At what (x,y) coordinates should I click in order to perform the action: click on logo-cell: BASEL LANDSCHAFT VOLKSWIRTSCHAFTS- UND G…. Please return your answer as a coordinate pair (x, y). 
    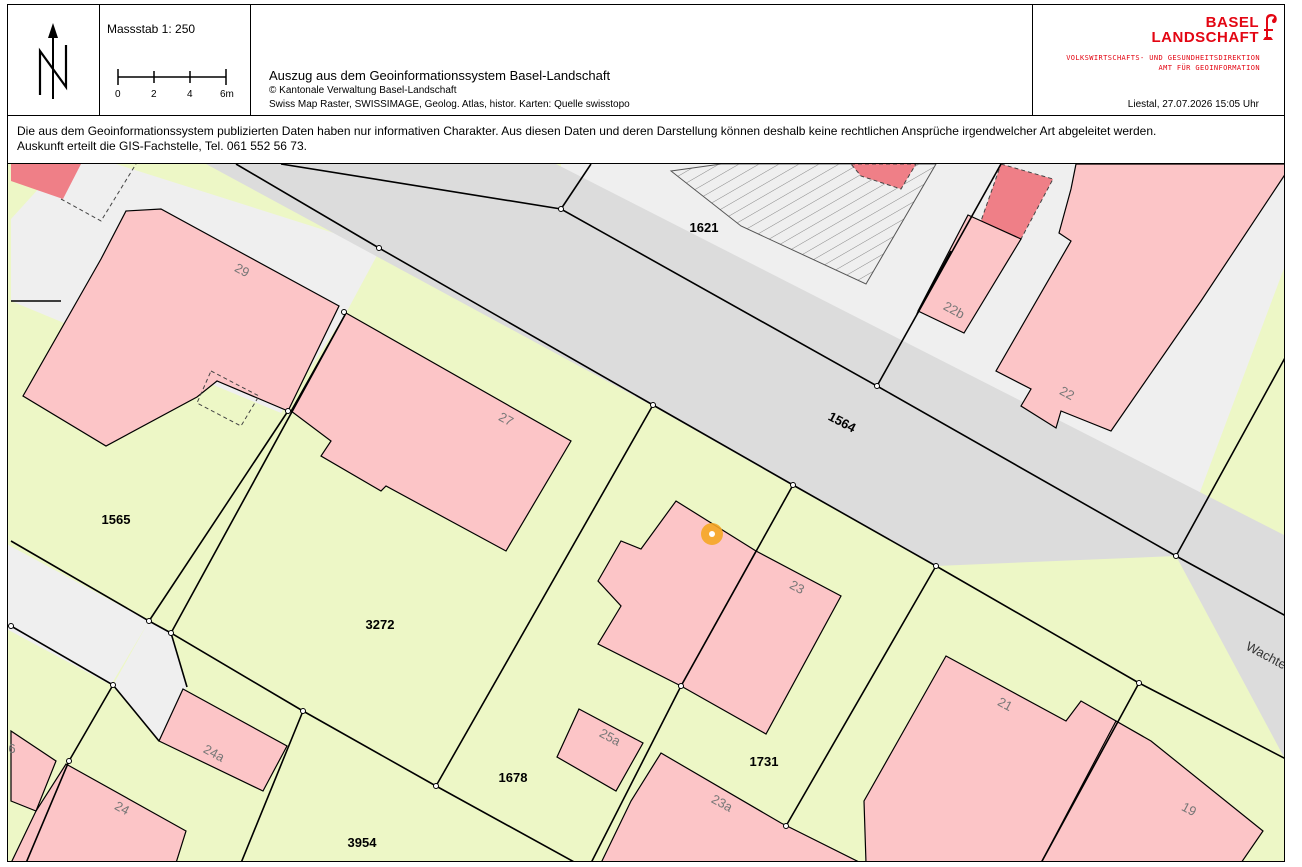
    Looking at the image, I should click on (1159, 60).